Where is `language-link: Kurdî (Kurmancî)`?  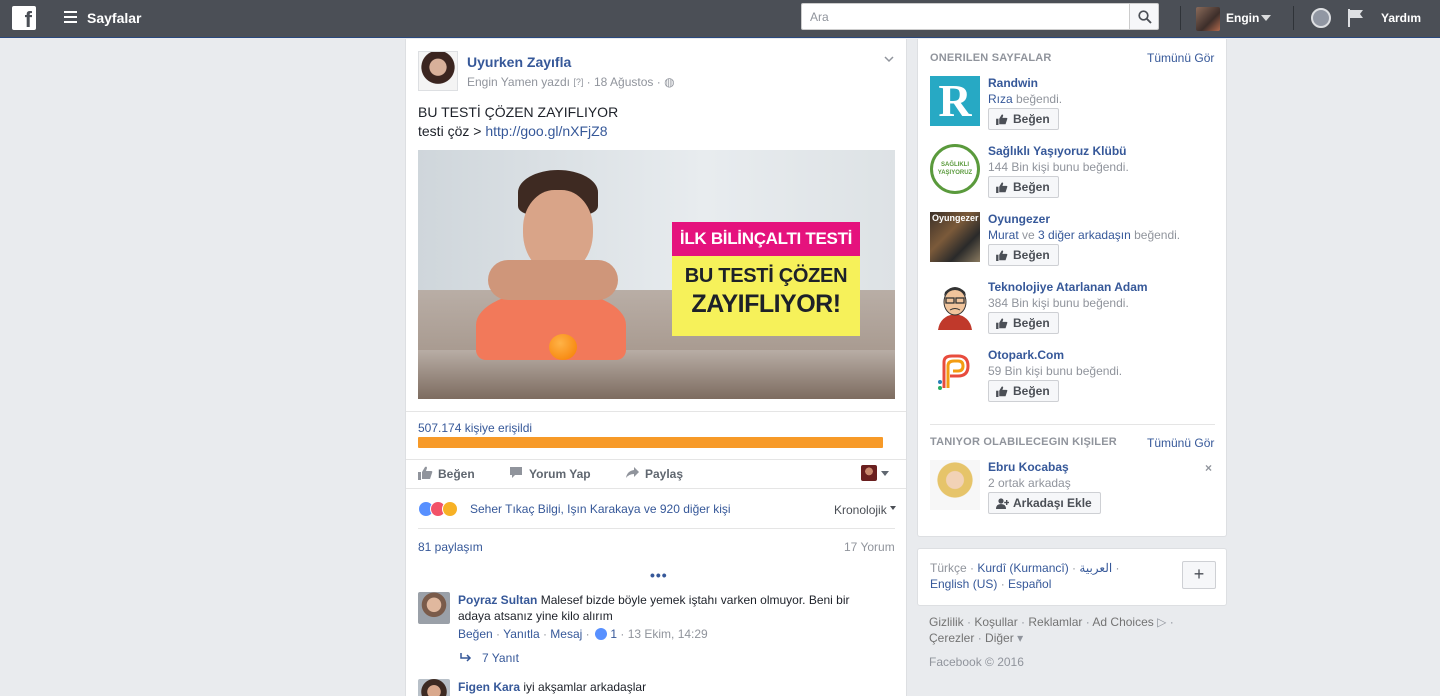
language-link: Kurdî (Kurmancî) is located at coordinates (1022, 568).